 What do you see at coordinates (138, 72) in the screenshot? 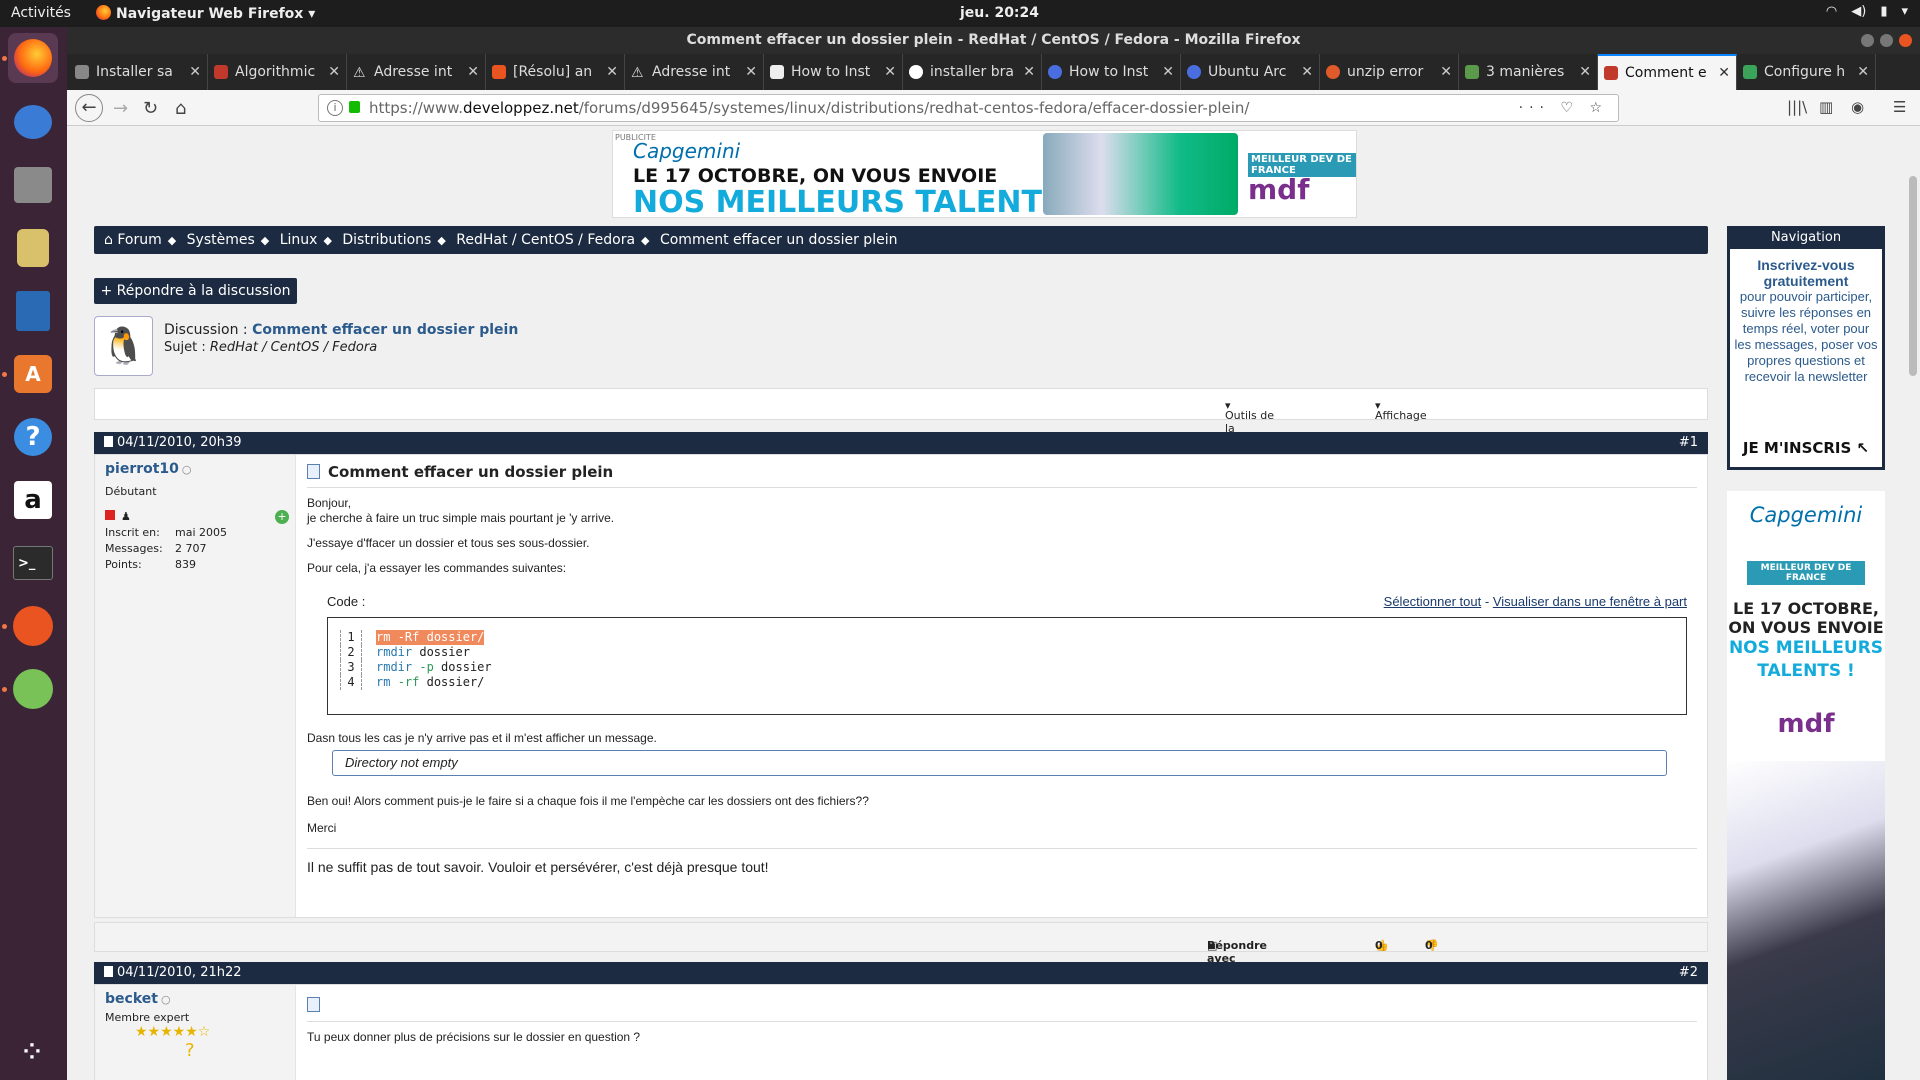
I see `browser-tab: Installer sa ✕` at bounding box center [138, 72].